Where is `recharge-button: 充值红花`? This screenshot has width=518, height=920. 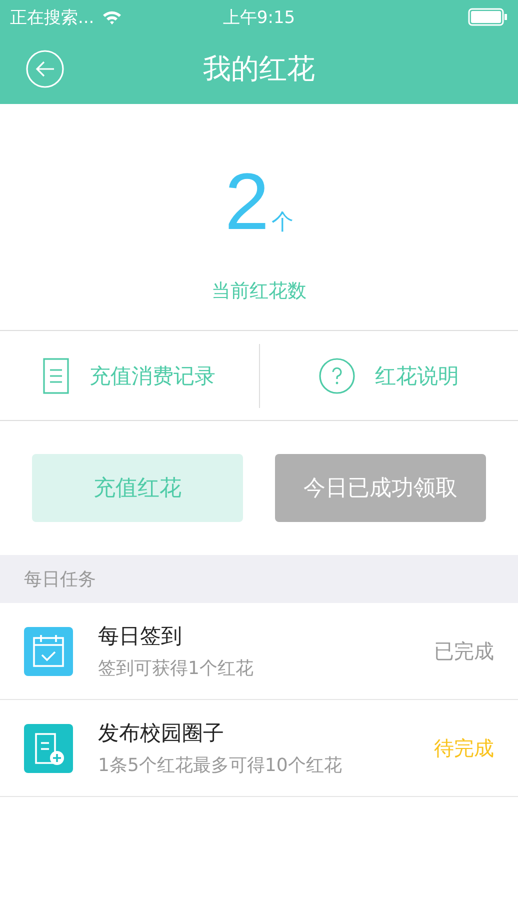 recharge-button: 充值红花 is located at coordinates (137, 488).